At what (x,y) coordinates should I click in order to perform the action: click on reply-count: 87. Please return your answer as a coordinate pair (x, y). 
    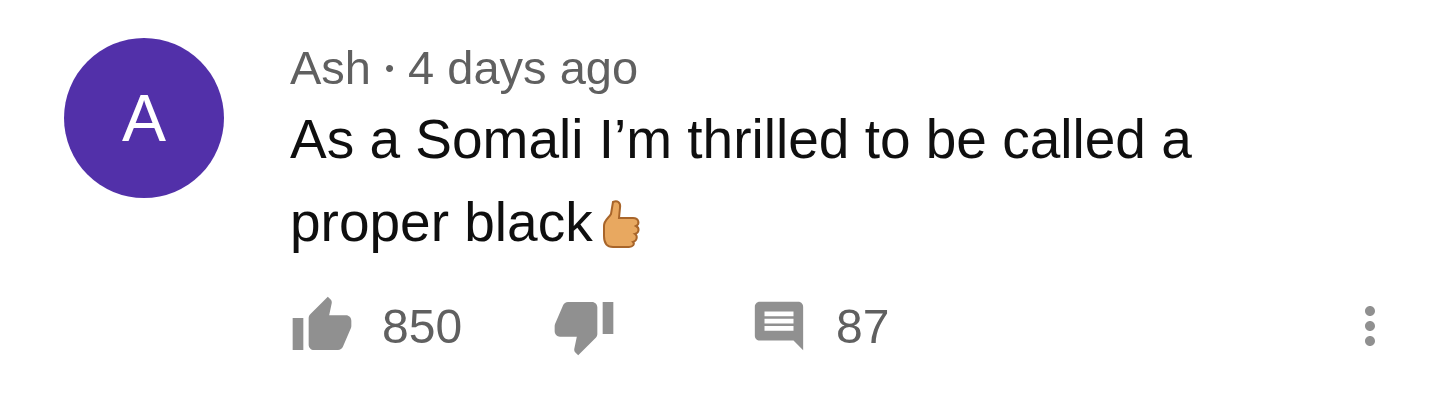
    Looking at the image, I should click on (863, 326).